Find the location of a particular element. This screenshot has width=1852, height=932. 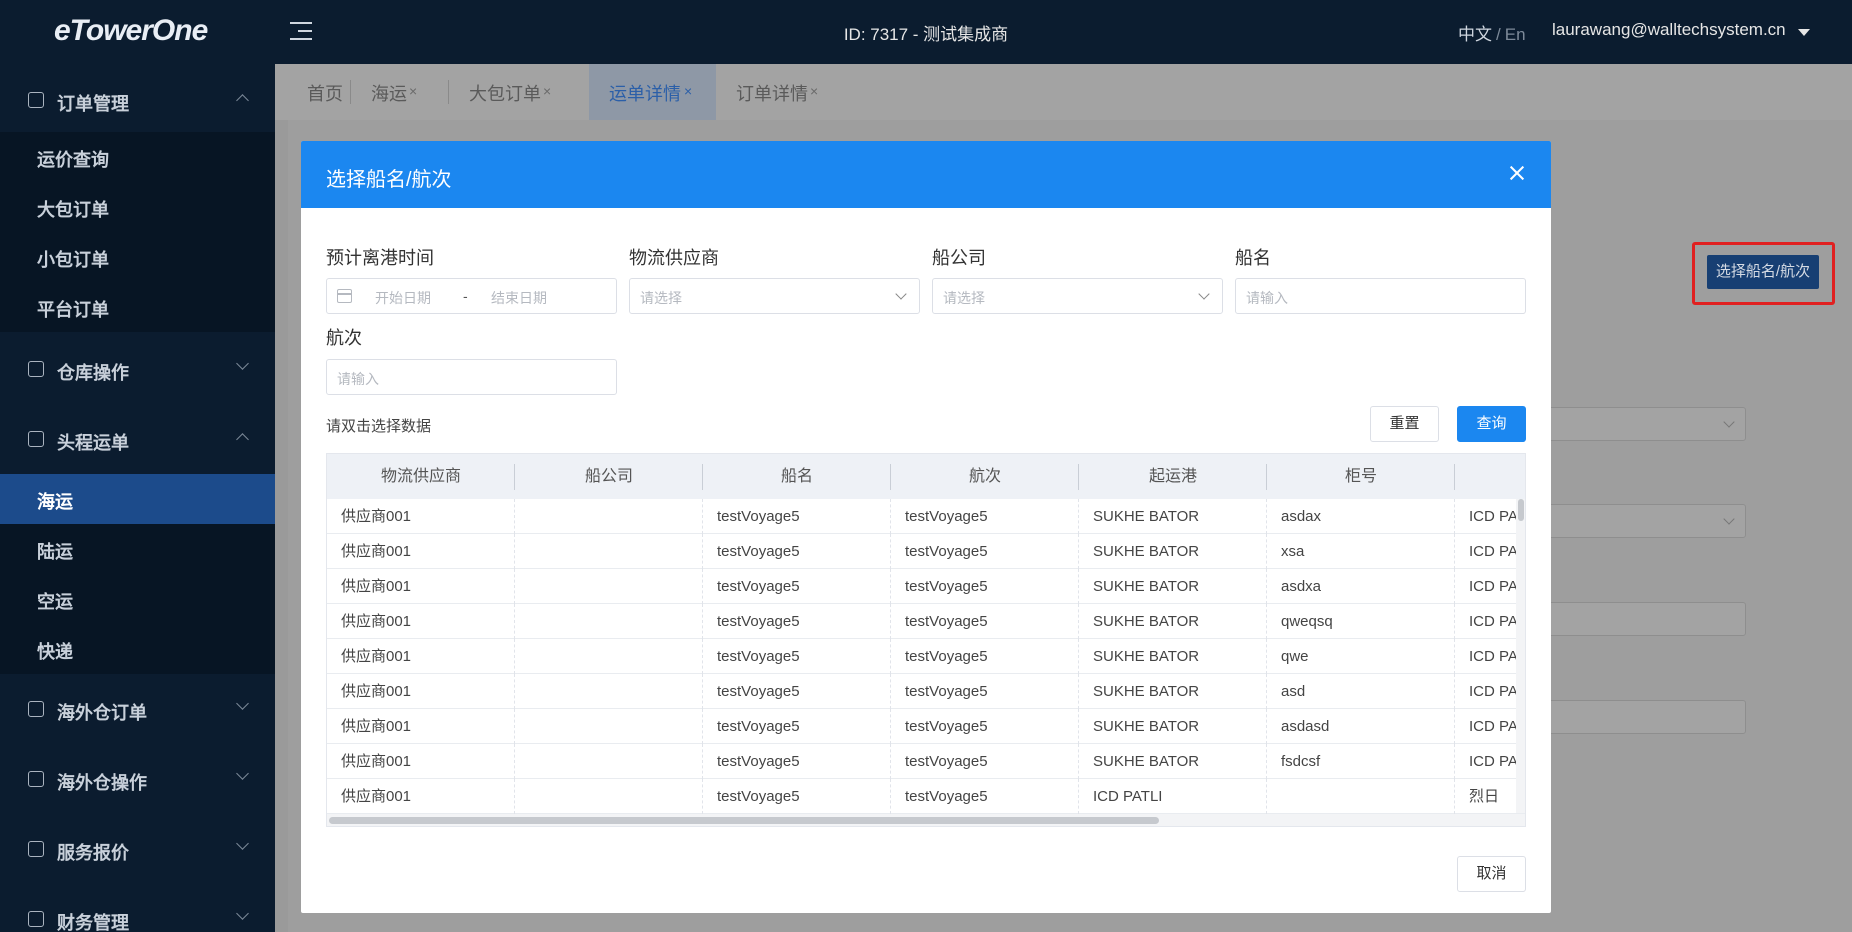

sidebar-group-quote: 服务报价 is located at coordinates (137, 850).